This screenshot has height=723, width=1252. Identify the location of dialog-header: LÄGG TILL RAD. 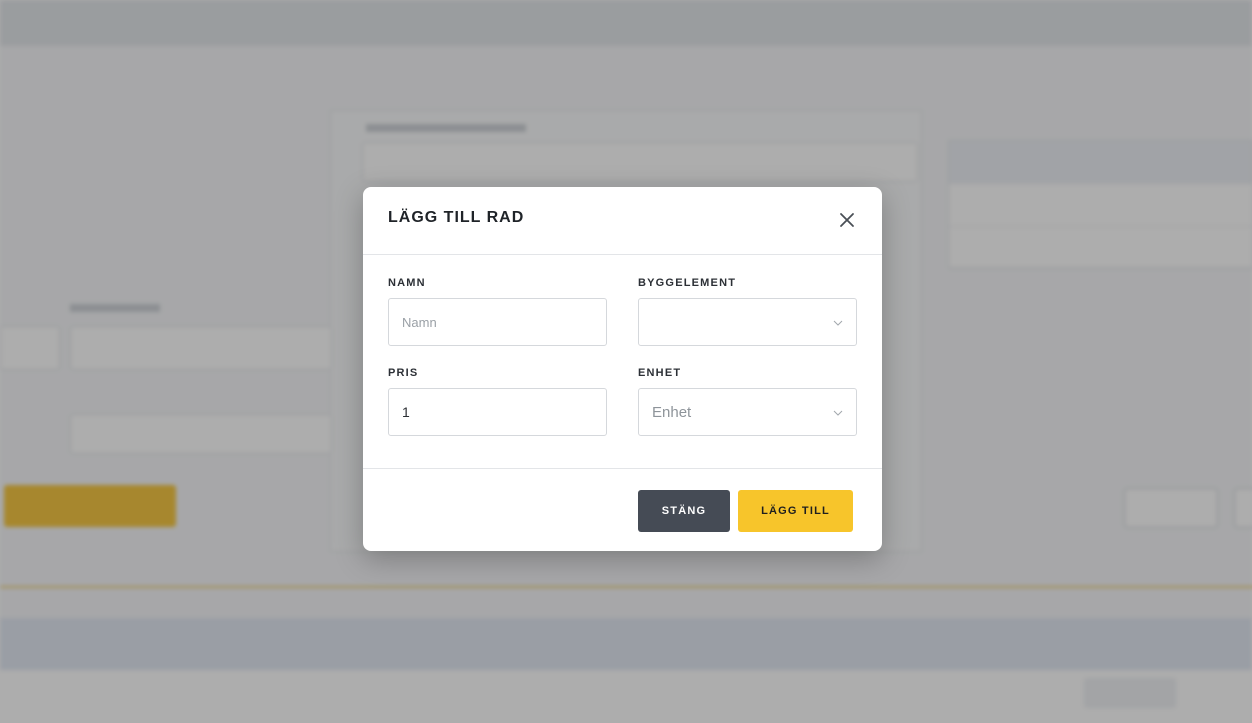
(622, 221).